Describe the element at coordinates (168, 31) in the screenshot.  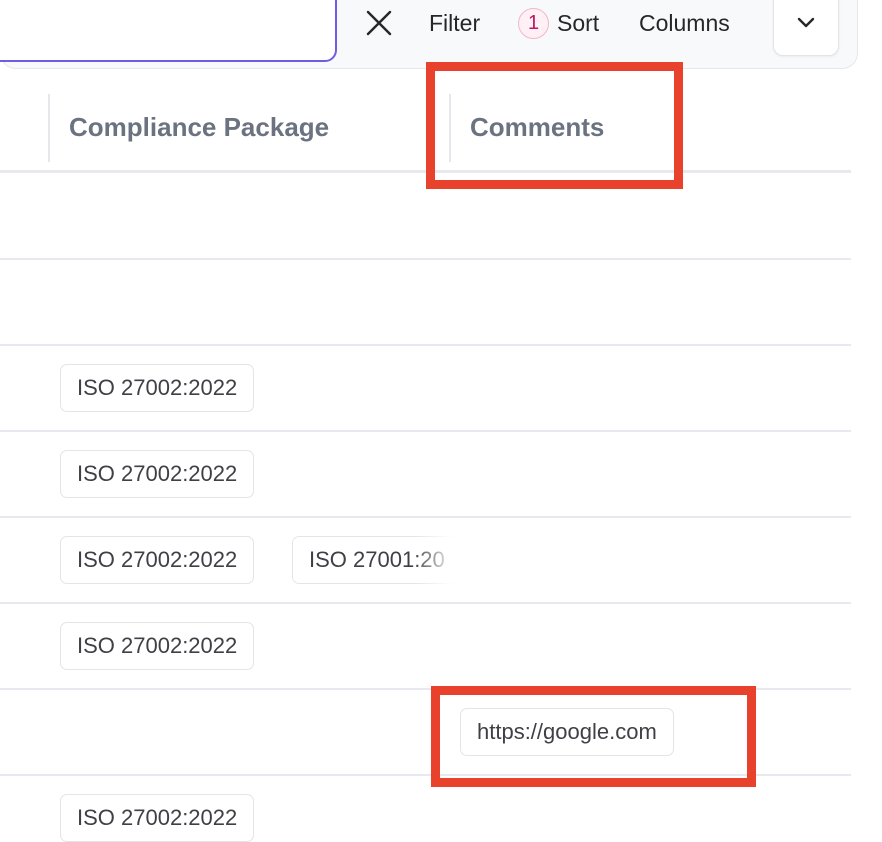
I see `search-input` at that location.